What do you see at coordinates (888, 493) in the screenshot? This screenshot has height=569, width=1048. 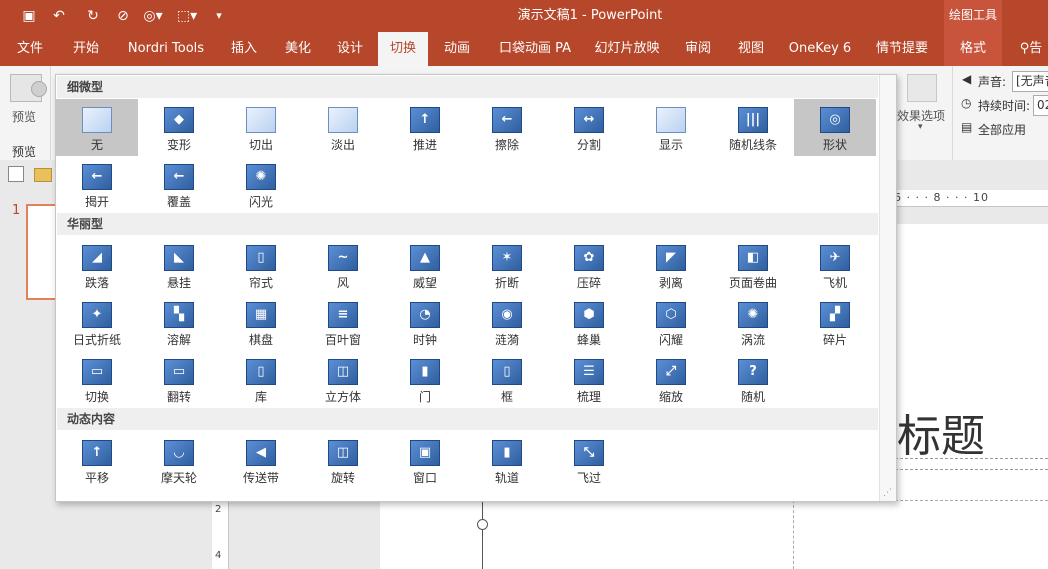 I see `resize-grip-icon: ⋰` at bounding box center [888, 493].